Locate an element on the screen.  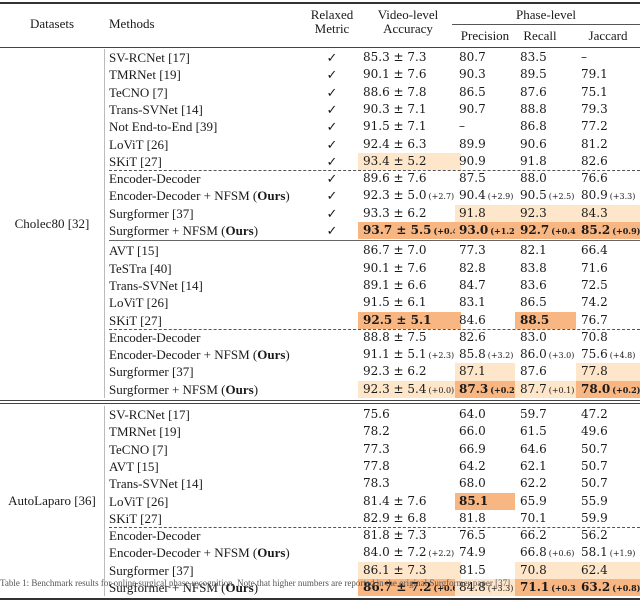
header-jaccard: Jaccard is located at coordinates (608, 35).